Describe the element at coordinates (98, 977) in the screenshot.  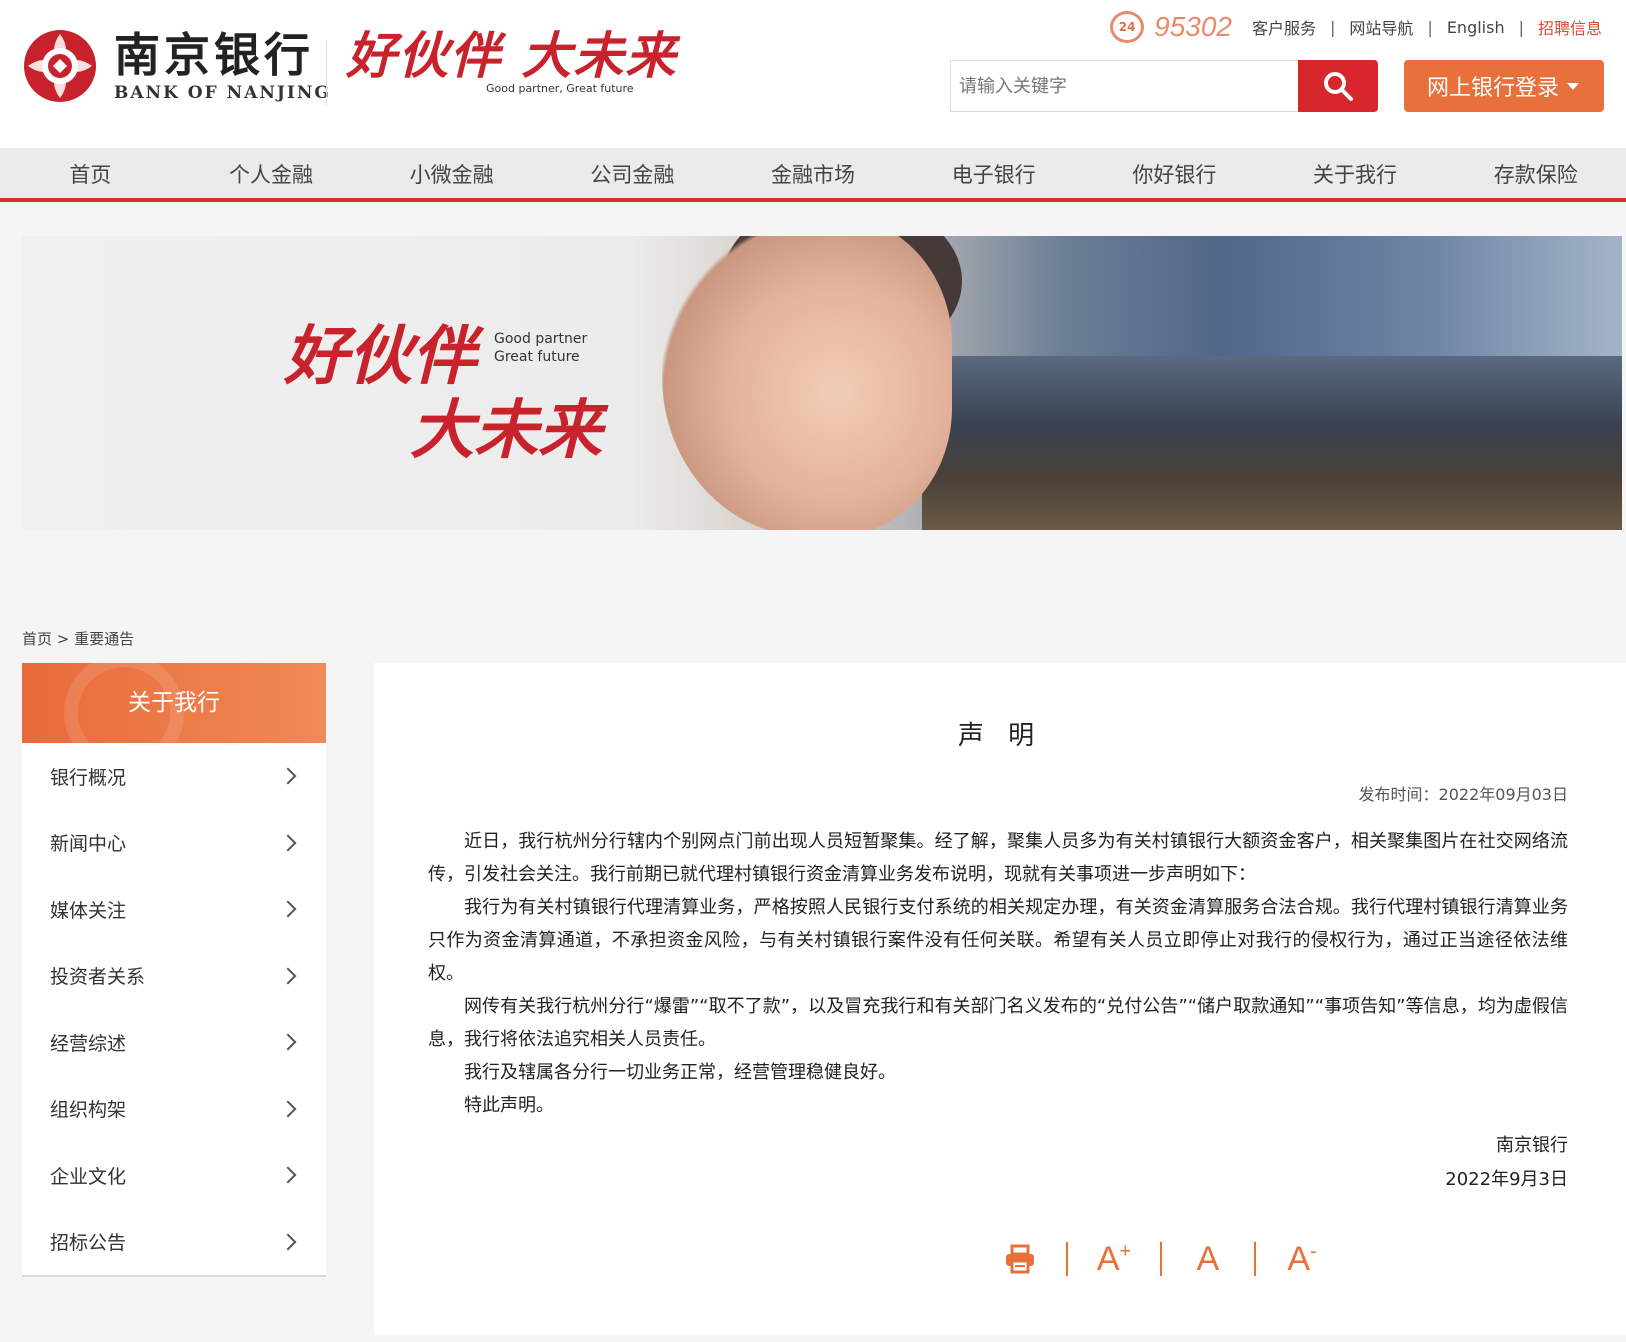
I see `sidebar-item-label: 投资者关系` at that location.